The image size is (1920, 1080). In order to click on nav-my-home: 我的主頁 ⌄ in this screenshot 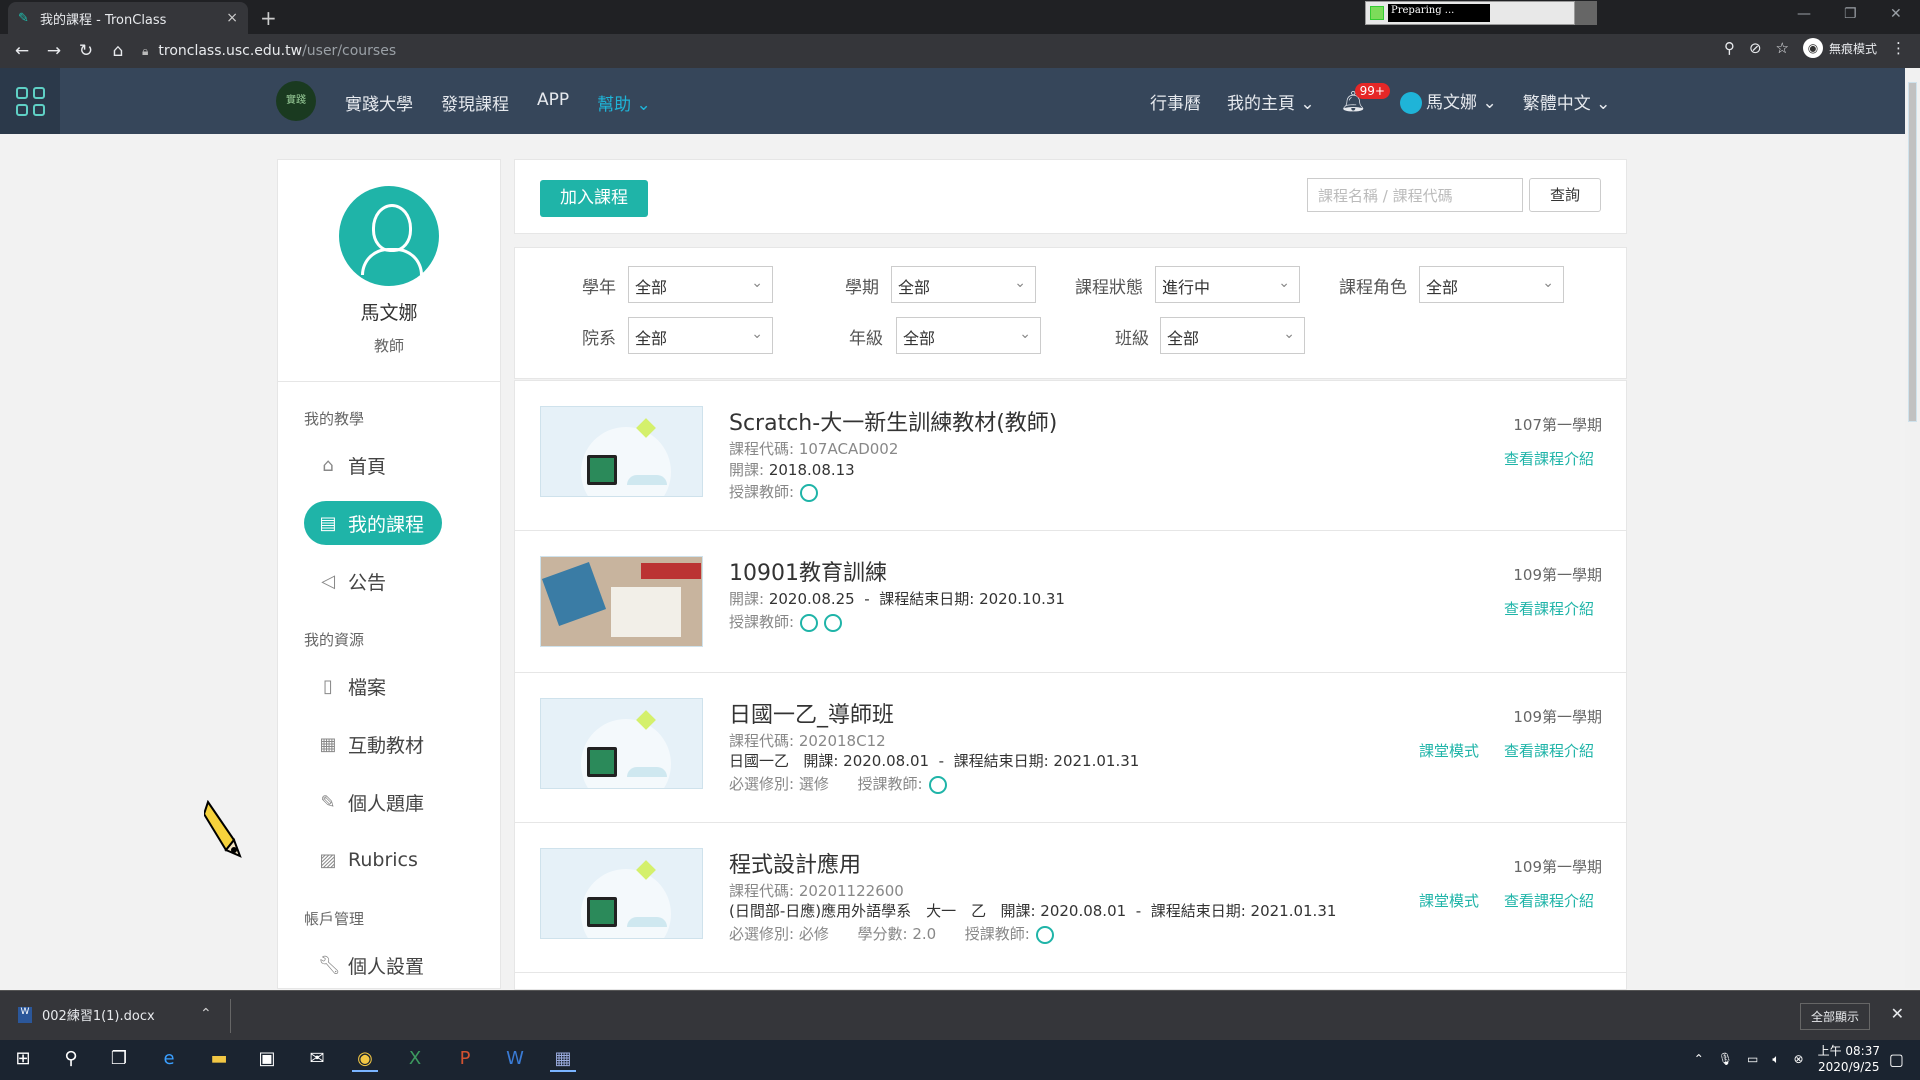, I will do `click(1271, 101)`.